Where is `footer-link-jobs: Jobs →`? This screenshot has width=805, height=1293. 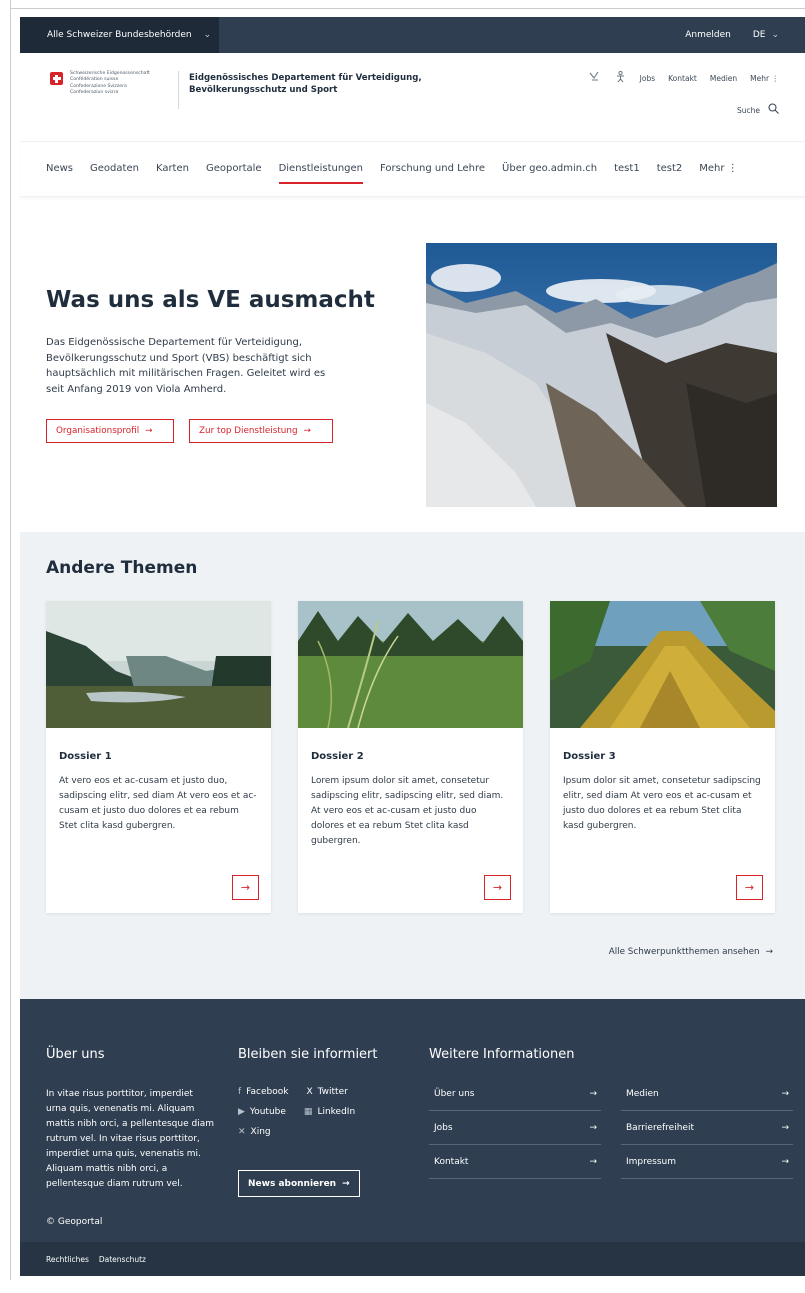
footer-link-jobs: Jobs → is located at coordinates (515, 1128).